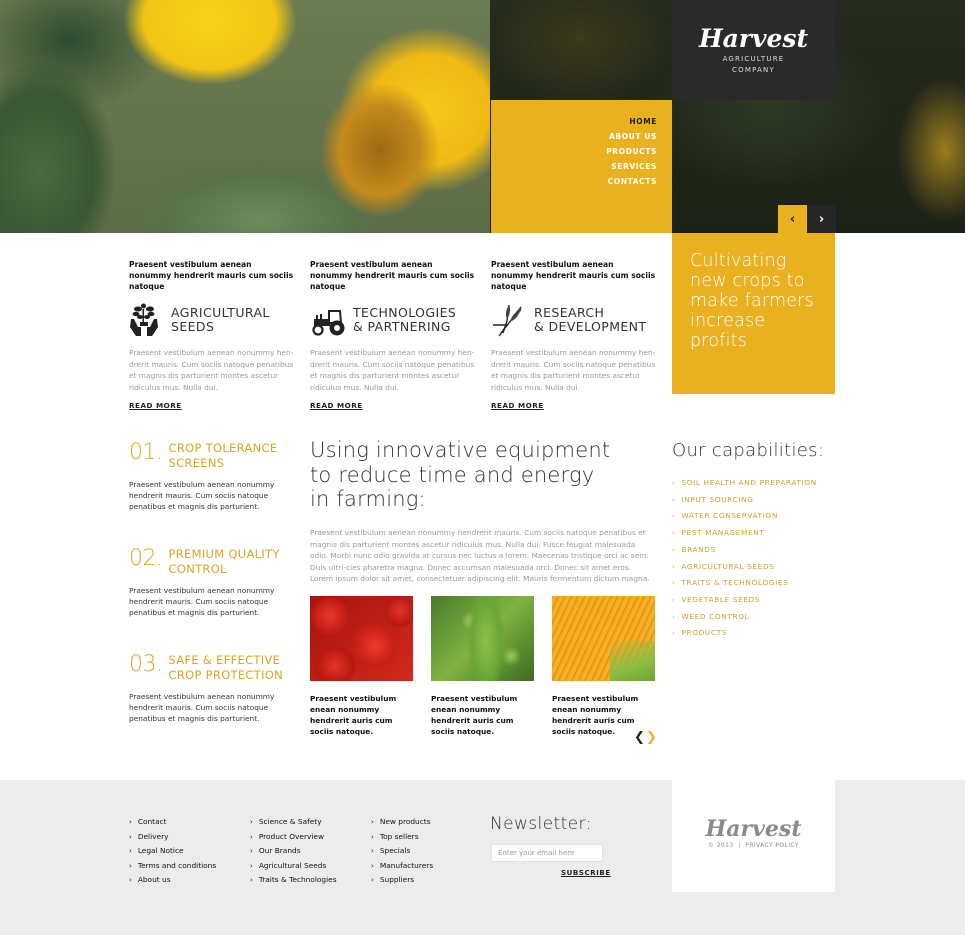 The width and height of the screenshot is (965, 935). Describe the element at coordinates (146, 558) in the screenshot. I see `item-number: 02.` at that location.